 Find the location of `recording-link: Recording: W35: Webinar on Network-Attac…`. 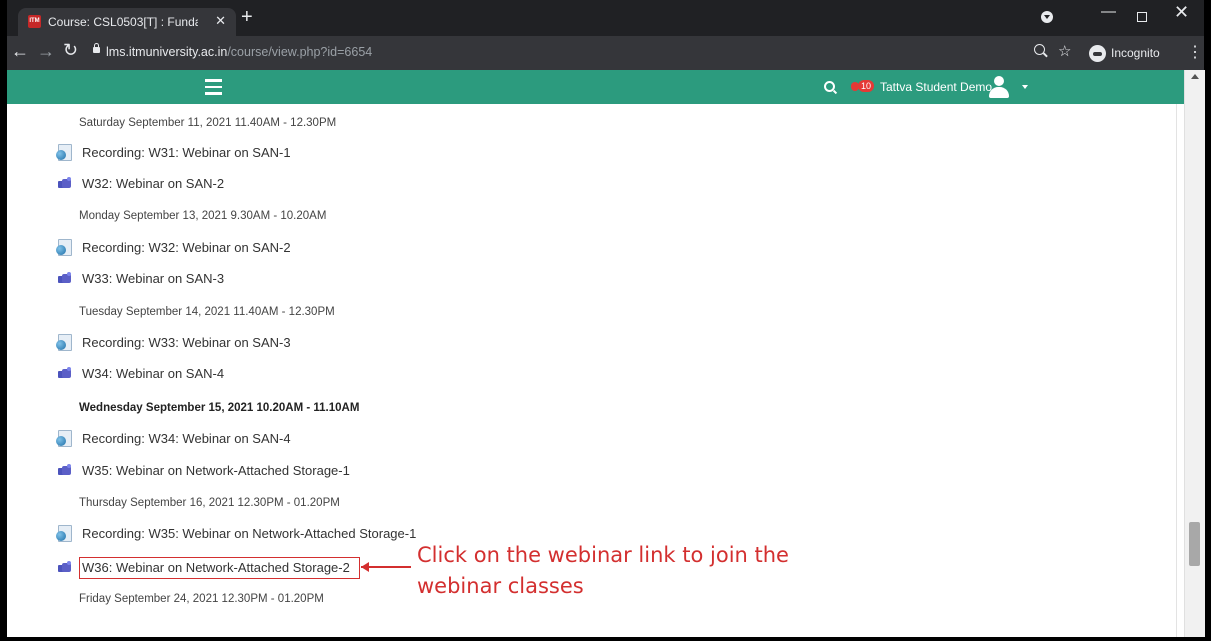

recording-link: Recording: W35: Webinar on Network-Attac… is located at coordinates (236, 533).